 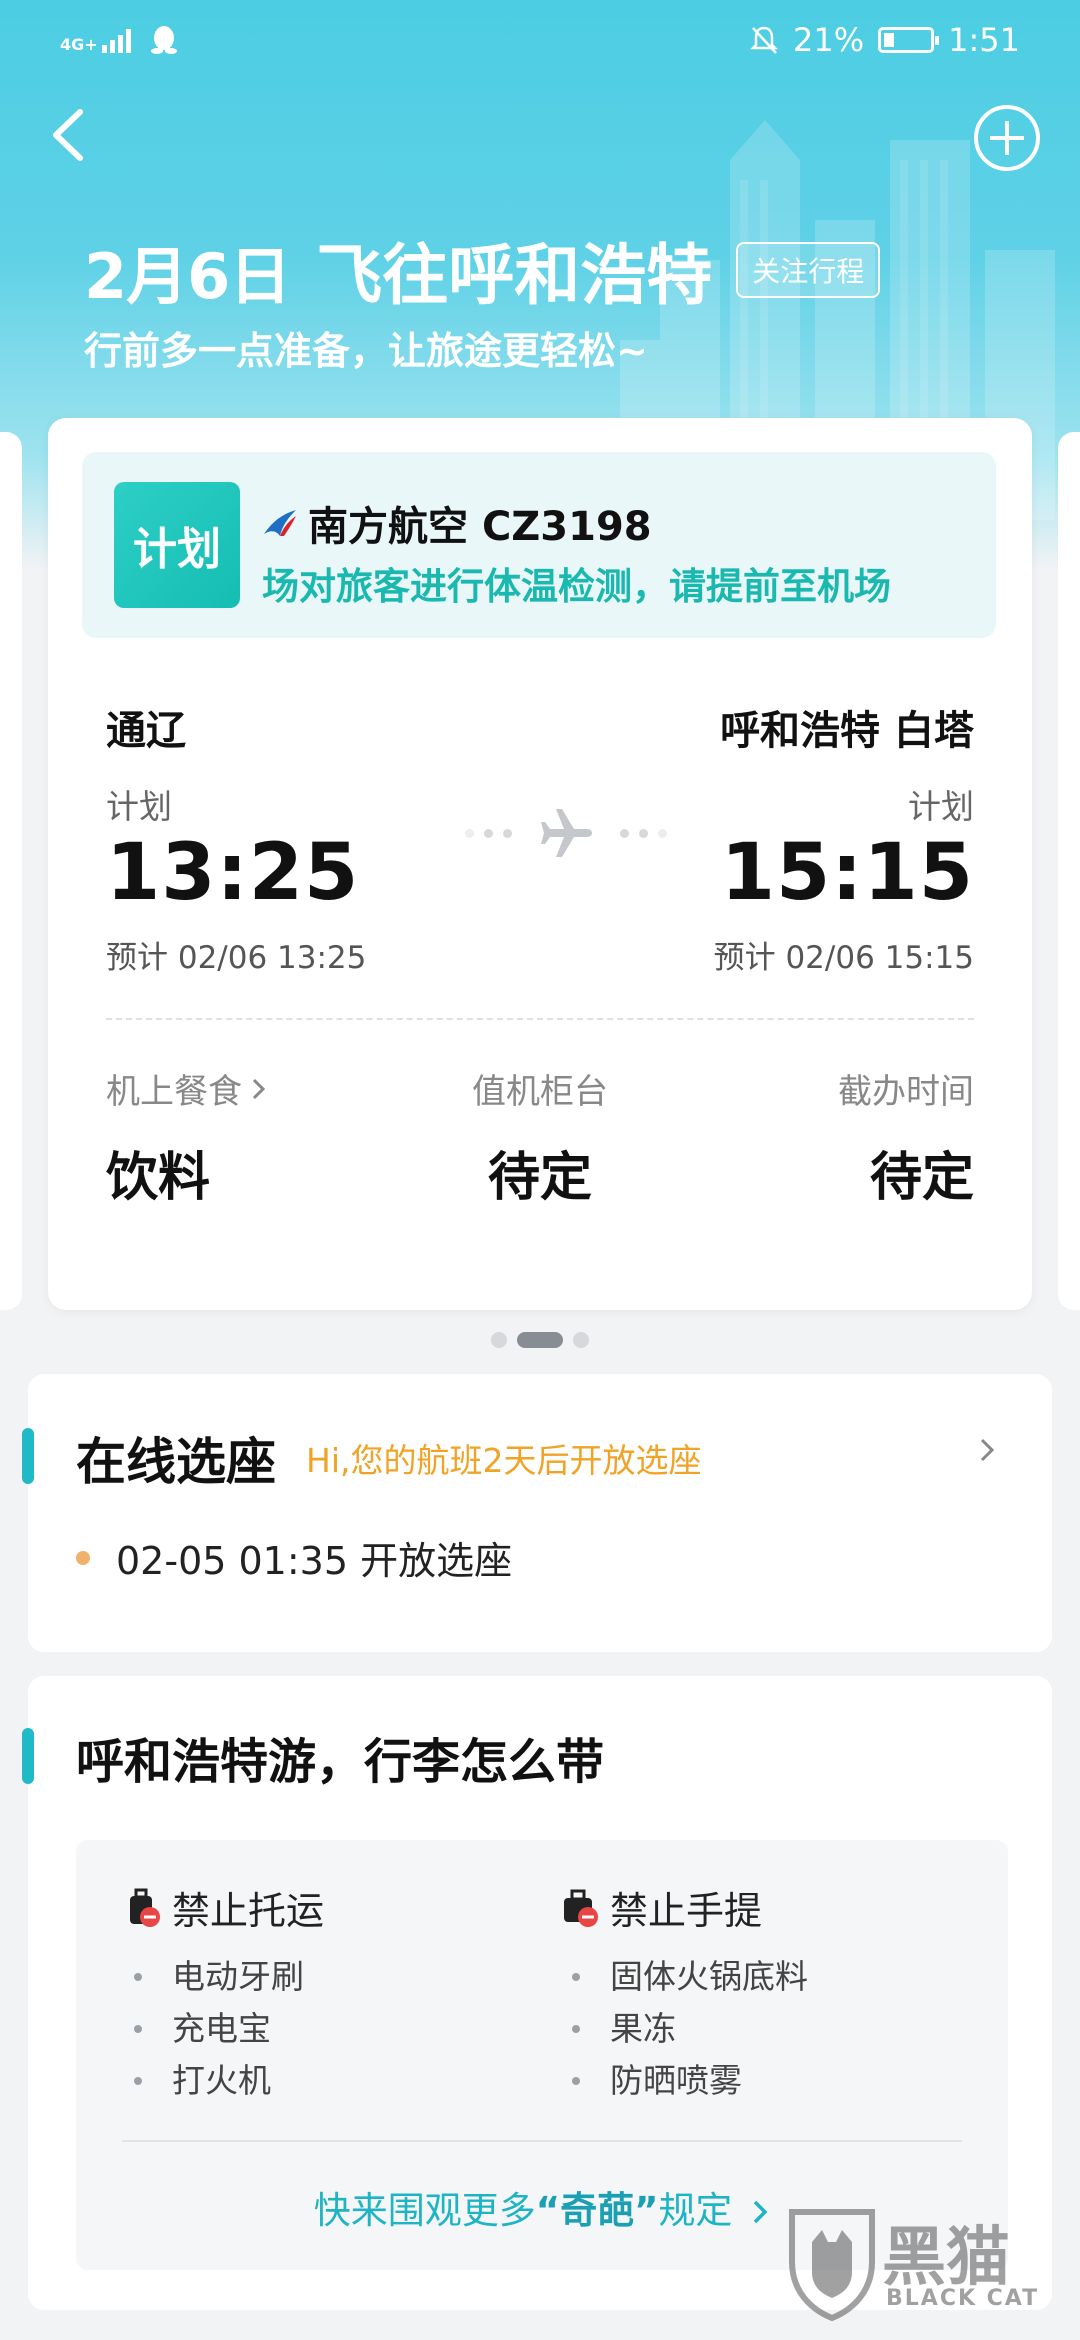 I want to click on pager-dot-active, so click(x=540, y=1340).